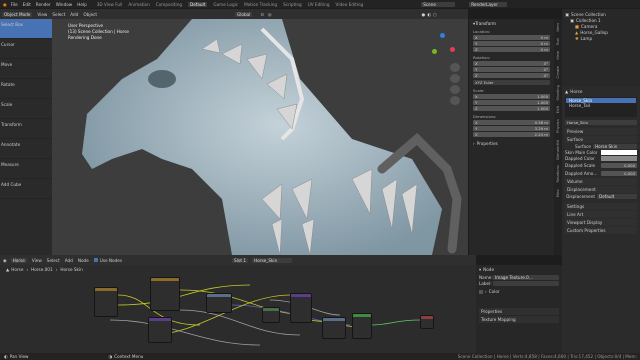  Describe the element at coordinates (511, 82) in the screenshot. I see `rotation-mode-select: XYZ Euler` at that location.